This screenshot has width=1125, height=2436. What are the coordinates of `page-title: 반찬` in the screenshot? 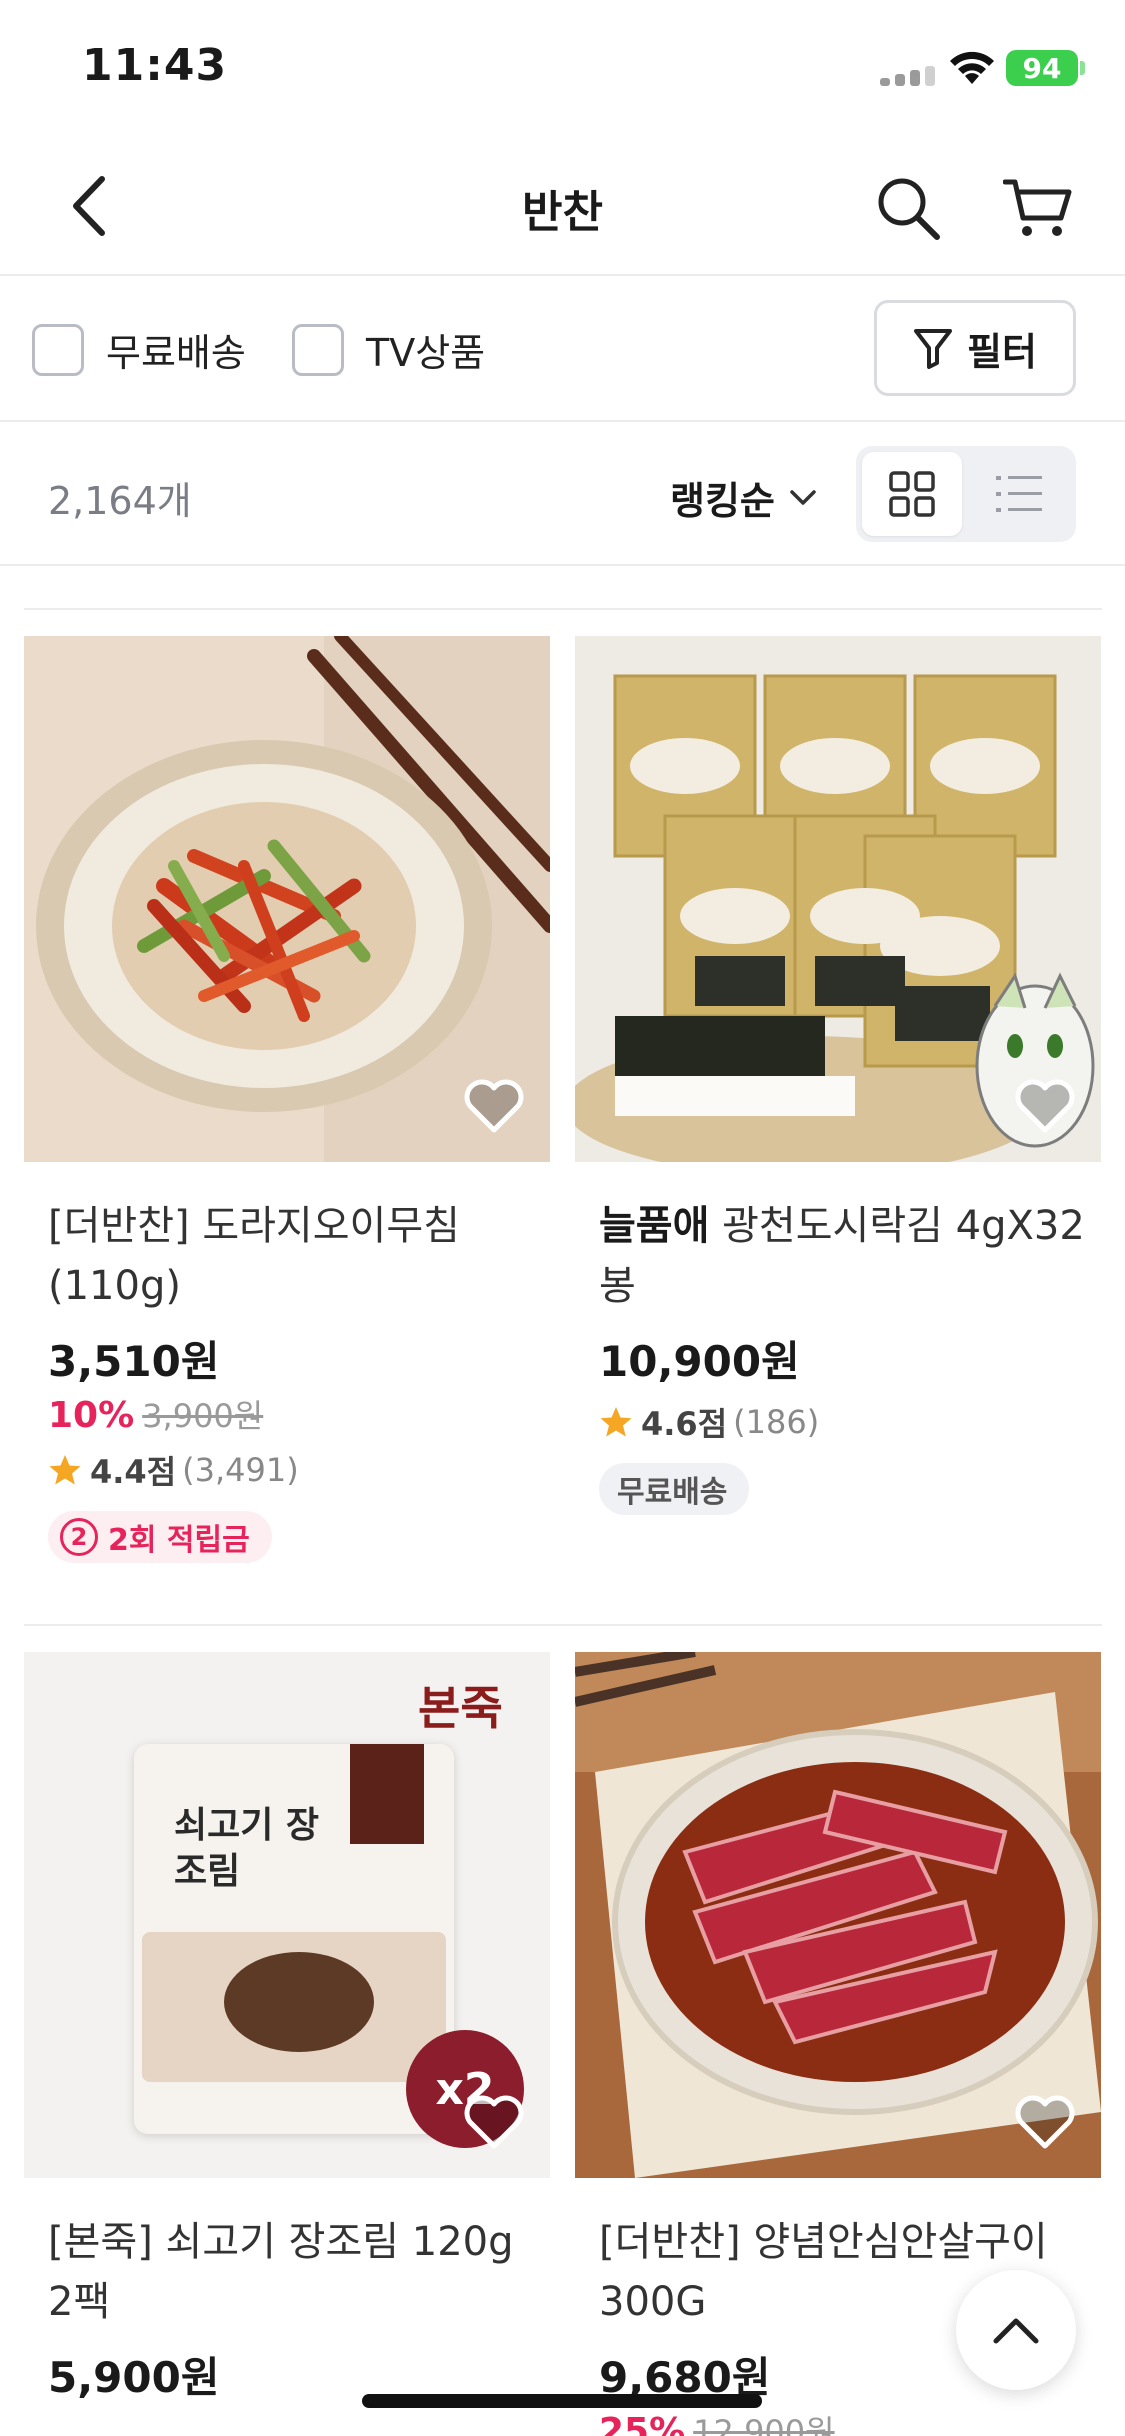 It's located at (562, 212).